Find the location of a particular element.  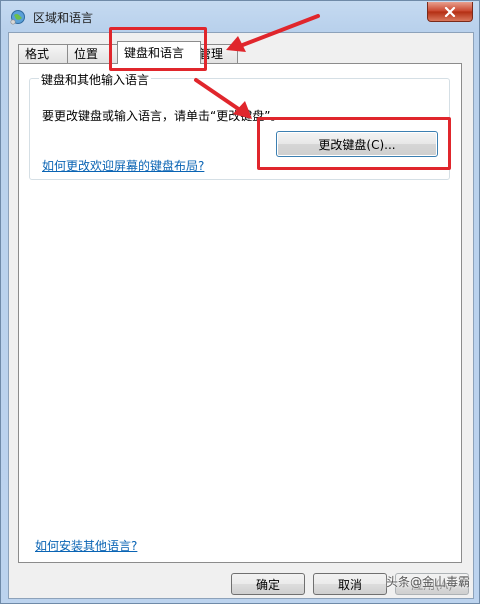

window-title: 区域和语言 is located at coordinates (63, 18).